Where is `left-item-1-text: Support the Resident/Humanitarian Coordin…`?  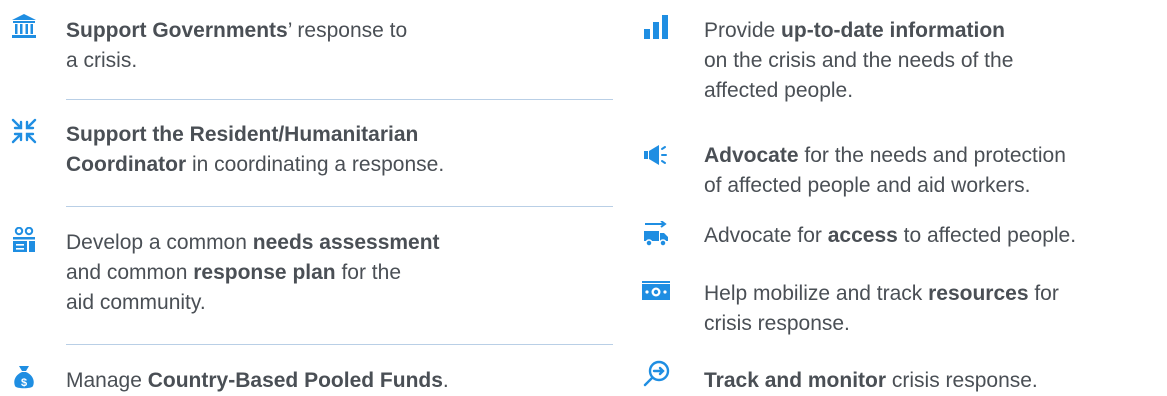
left-item-1-text: Support the Resident/Humanitarian Coordin… is located at coordinates (255, 150).